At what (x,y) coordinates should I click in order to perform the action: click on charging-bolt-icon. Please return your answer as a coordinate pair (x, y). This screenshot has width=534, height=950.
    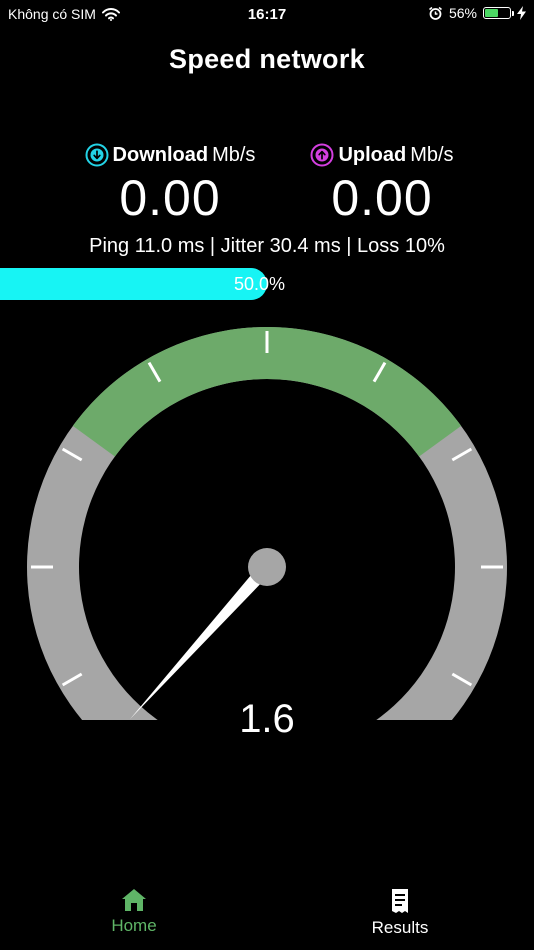
    Looking at the image, I should click on (521, 13).